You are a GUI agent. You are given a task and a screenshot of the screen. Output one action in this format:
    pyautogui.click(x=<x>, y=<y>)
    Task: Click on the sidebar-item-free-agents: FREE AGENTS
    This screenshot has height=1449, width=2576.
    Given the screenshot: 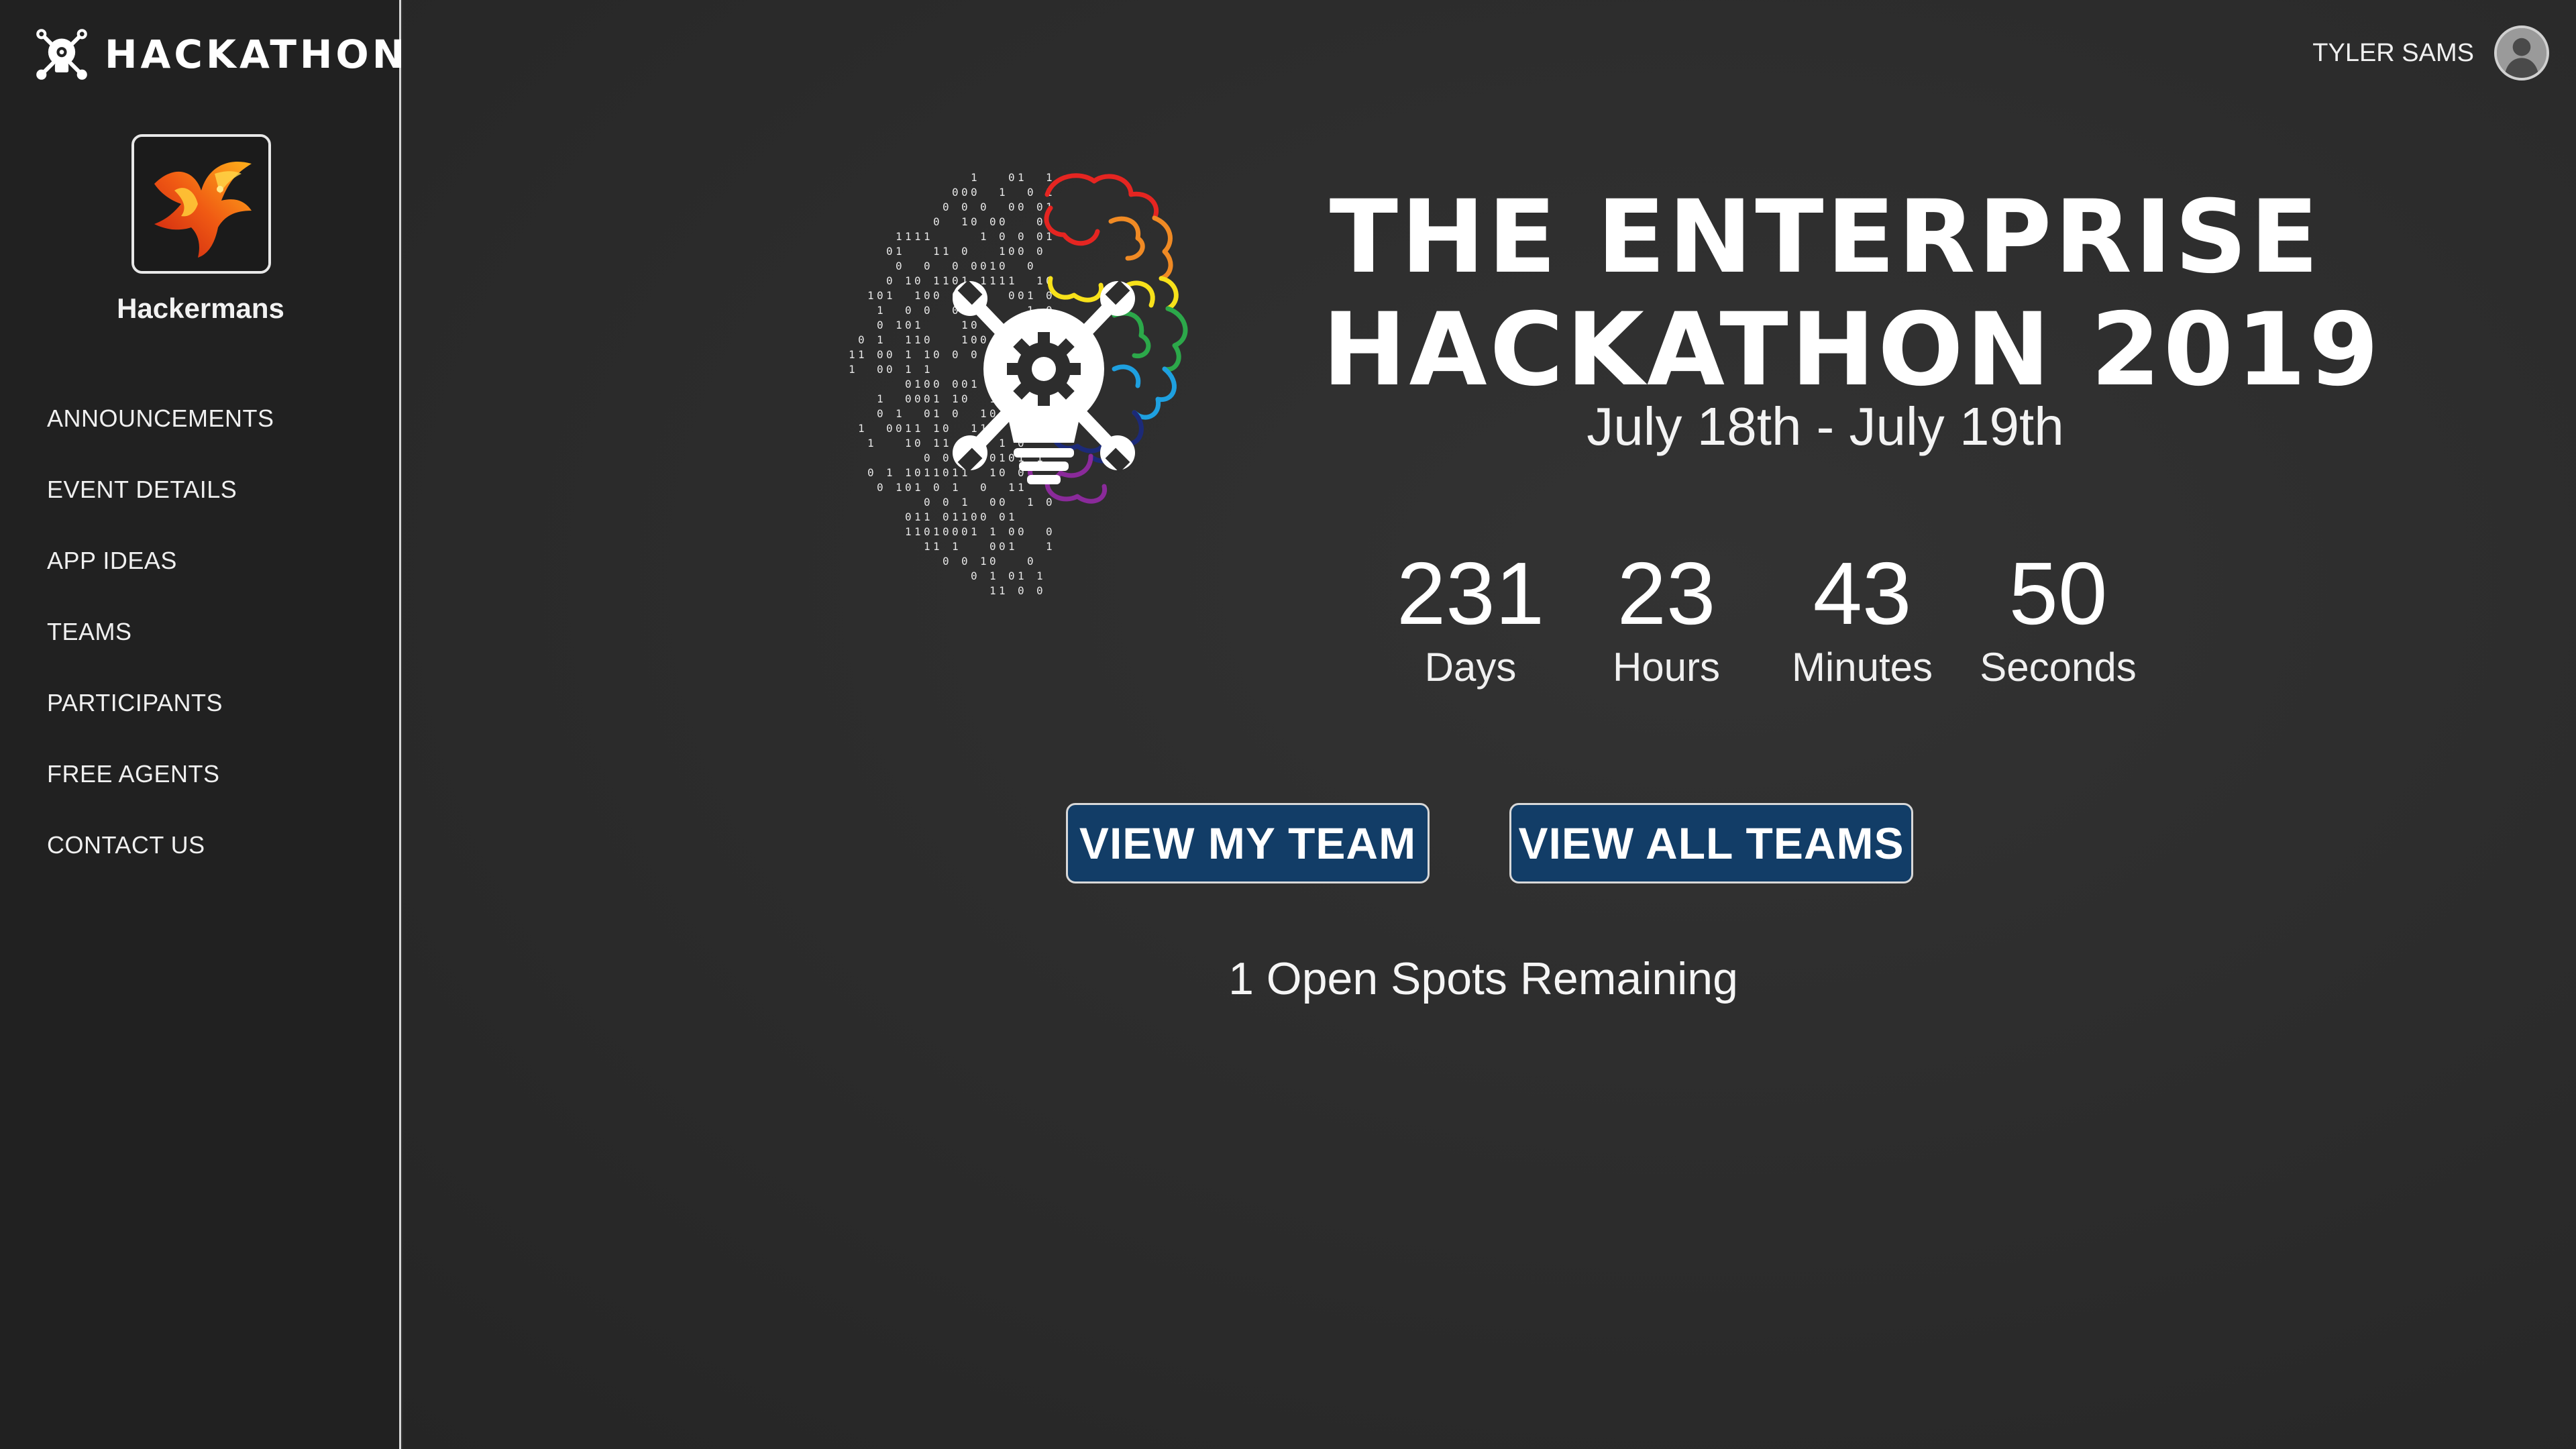 What is the action you would take?
    pyautogui.click(x=160, y=790)
    